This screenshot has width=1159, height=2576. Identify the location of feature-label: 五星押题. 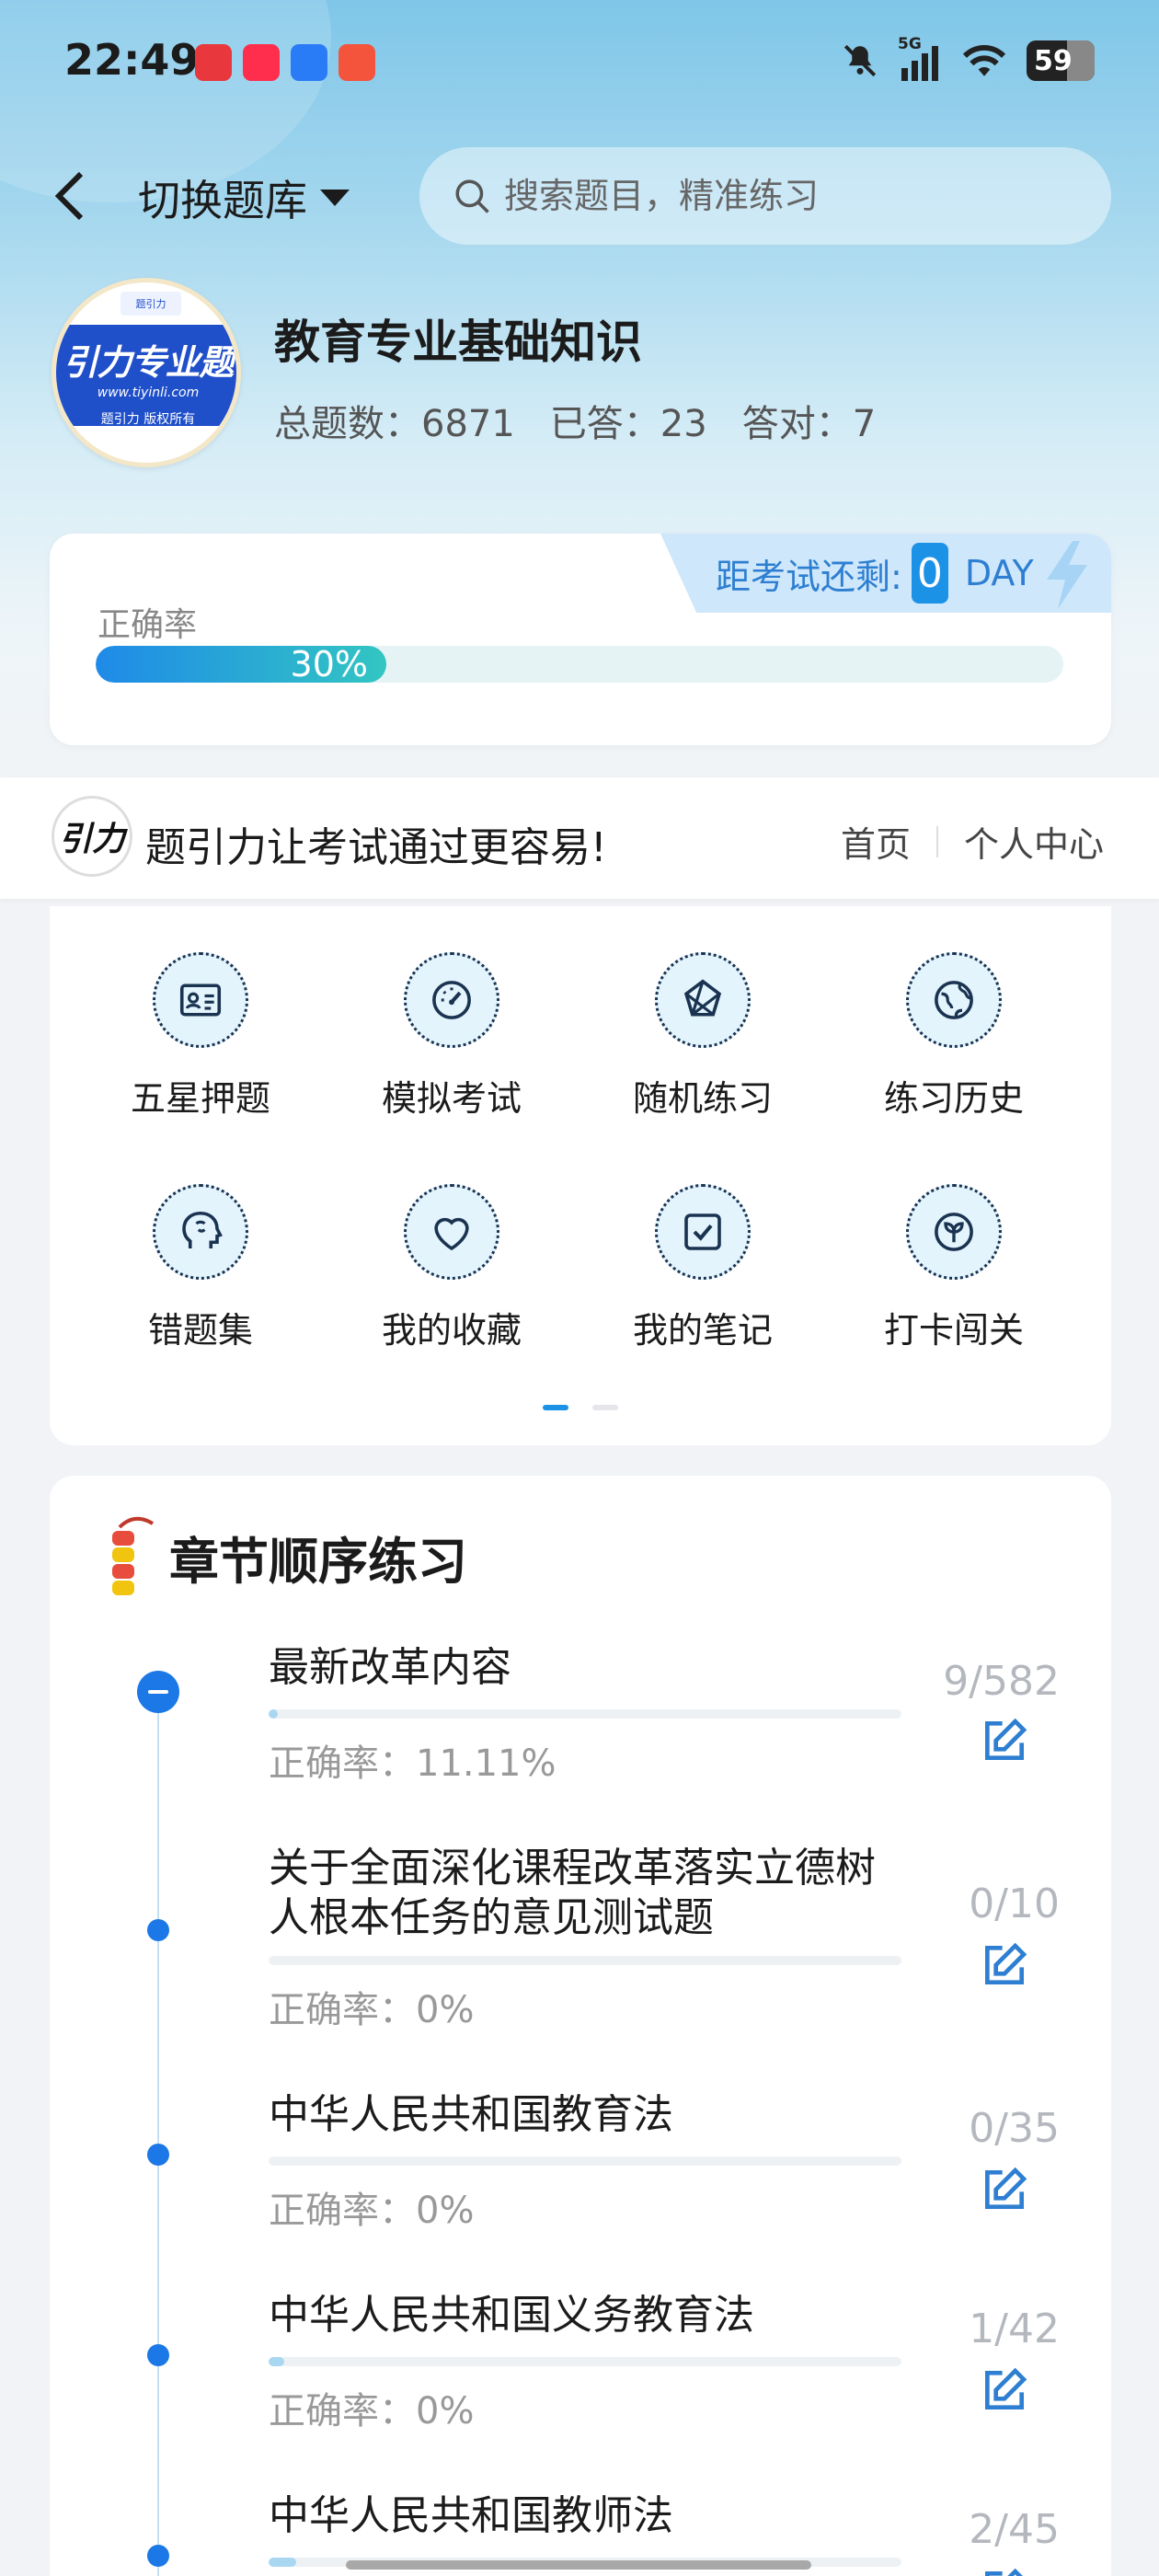
(200, 1098).